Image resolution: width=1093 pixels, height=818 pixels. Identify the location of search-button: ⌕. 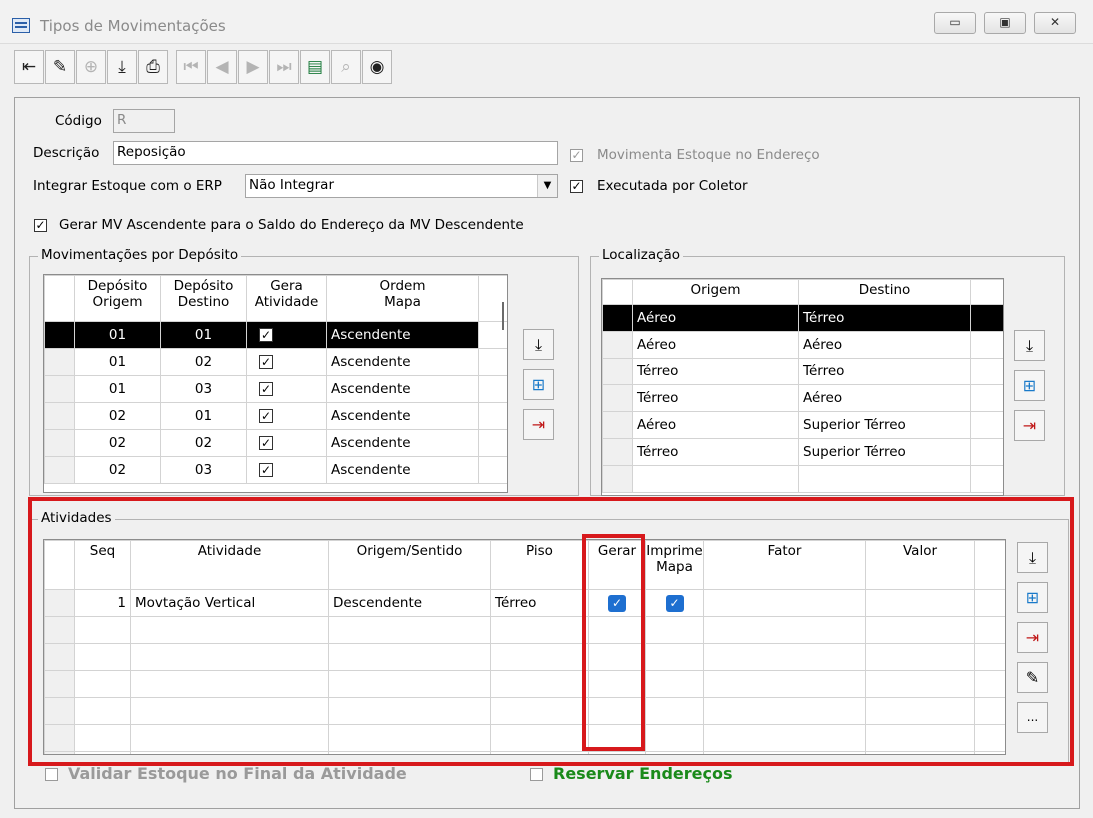
(346, 67).